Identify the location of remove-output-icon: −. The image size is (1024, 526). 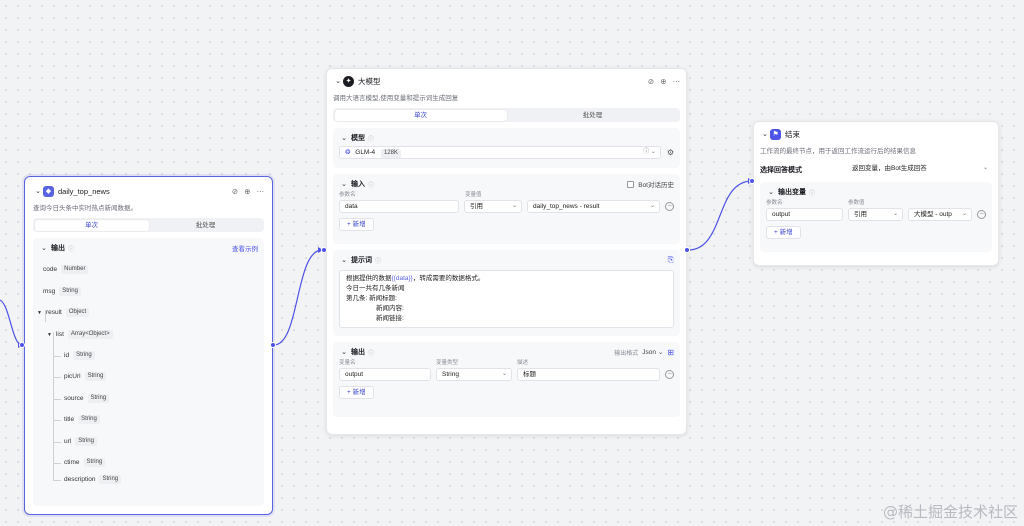
(669, 374).